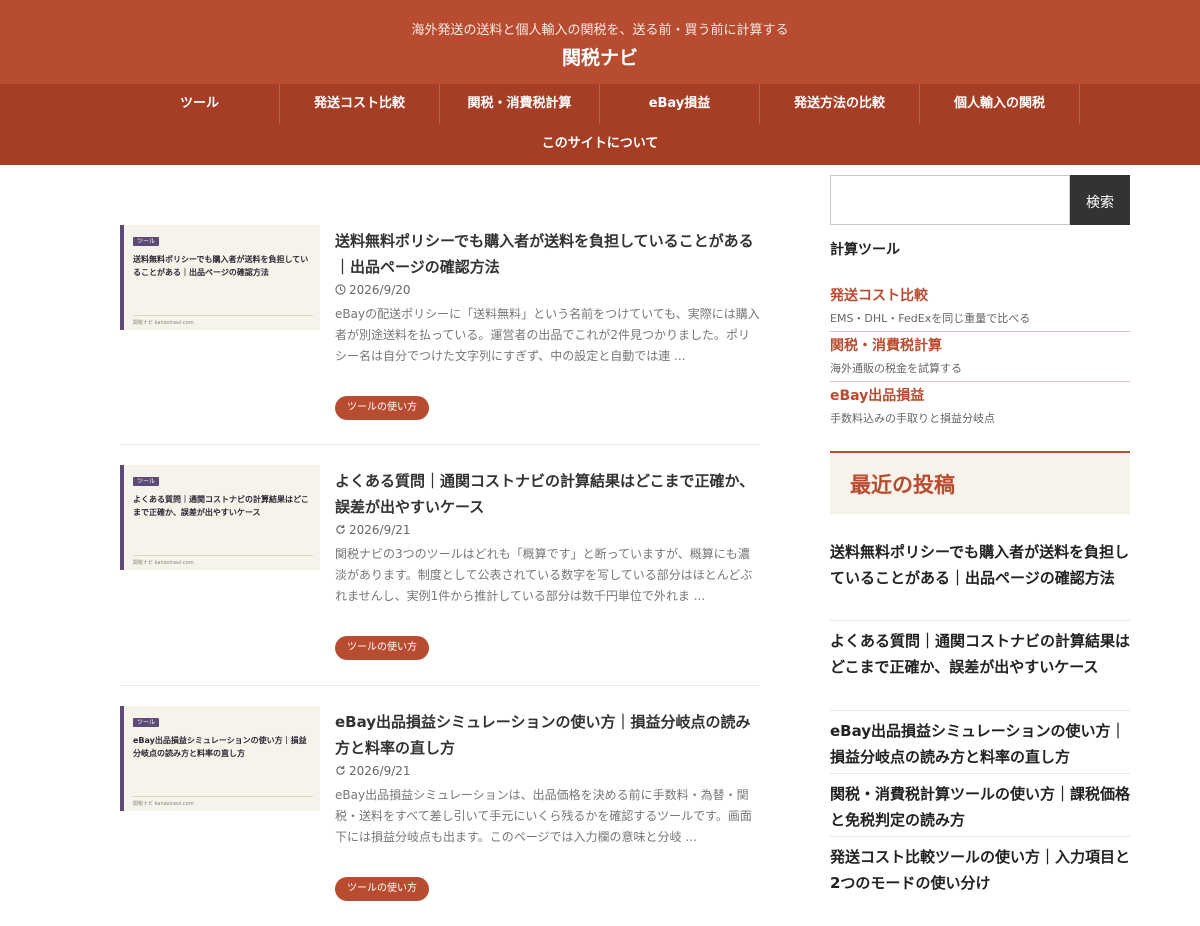 This screenshot has width=1200, height=926. What do you see at coordinates (912, 418) in the screenshot?
I see `tool-description: 手数料込みの手取りと損益分岐点` at bounding box center [912, 418].